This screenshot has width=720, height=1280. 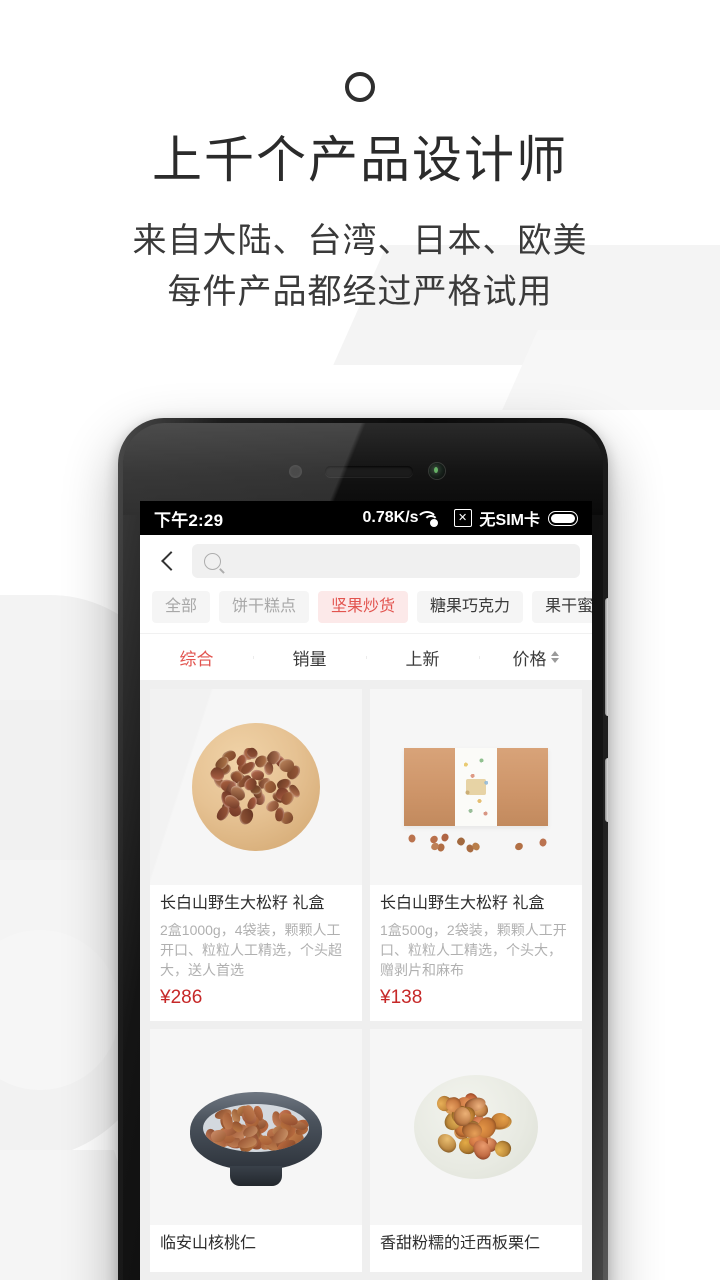 I want to click on app-bar, so click(x=366, y=561).